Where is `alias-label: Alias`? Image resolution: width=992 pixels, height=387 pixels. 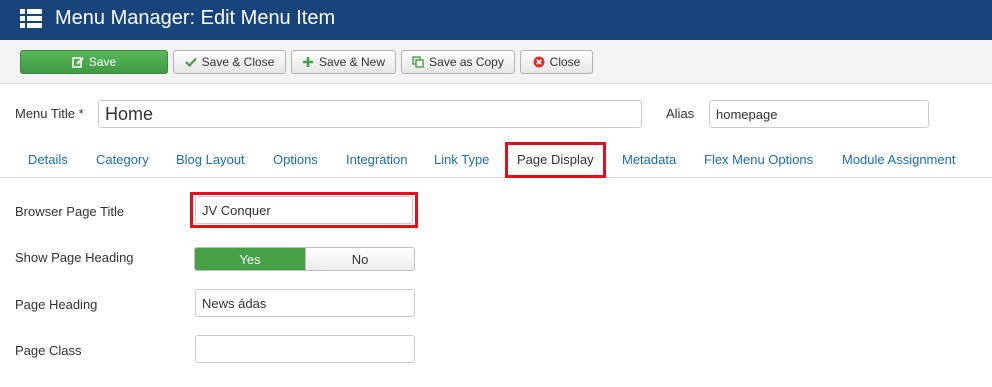
alias-label: Alias is located at coordinates (680, 113).